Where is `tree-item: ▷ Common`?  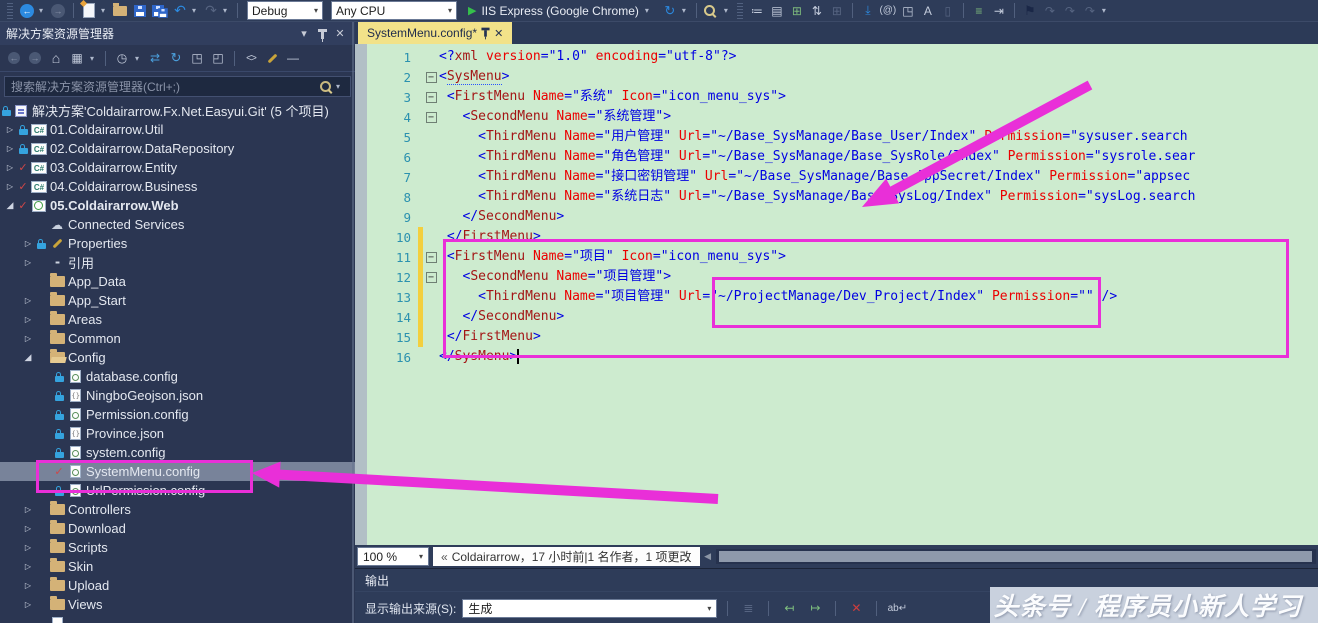
tree-item: ▷ Common is located at coordinates (177, 338).